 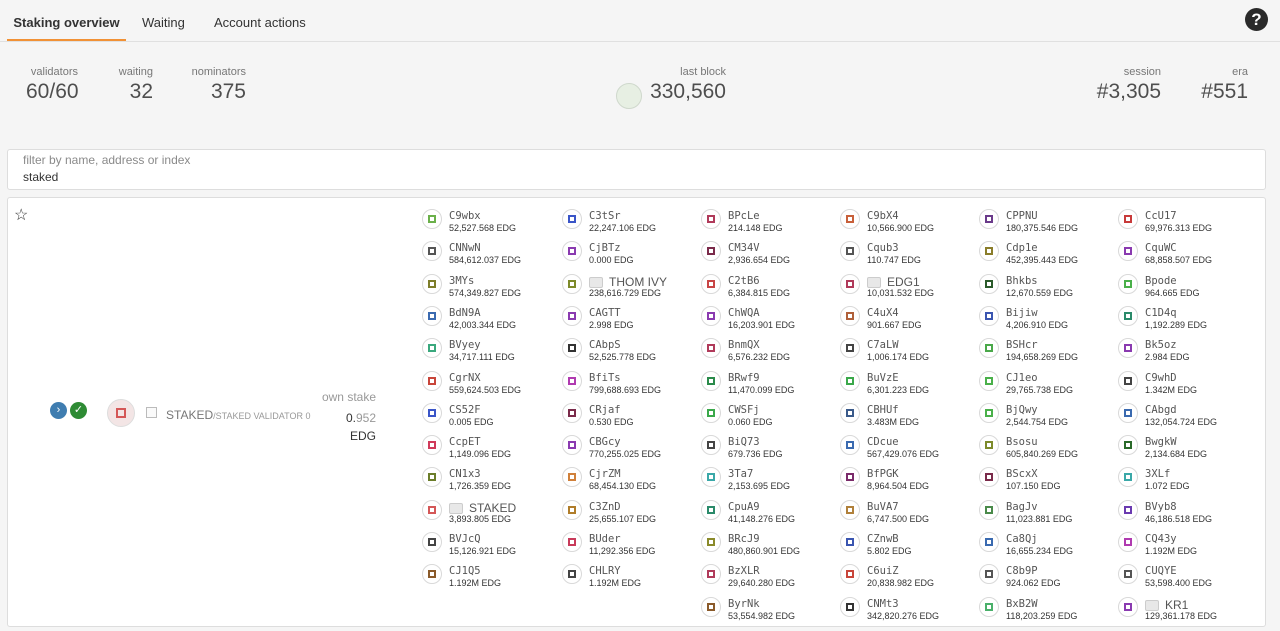 What do you see at coordinates (1185, 255) in the screenshot?
I see `nominator-item: CquWC 68,858.507 EDG` at bounding box center [1185, 255].